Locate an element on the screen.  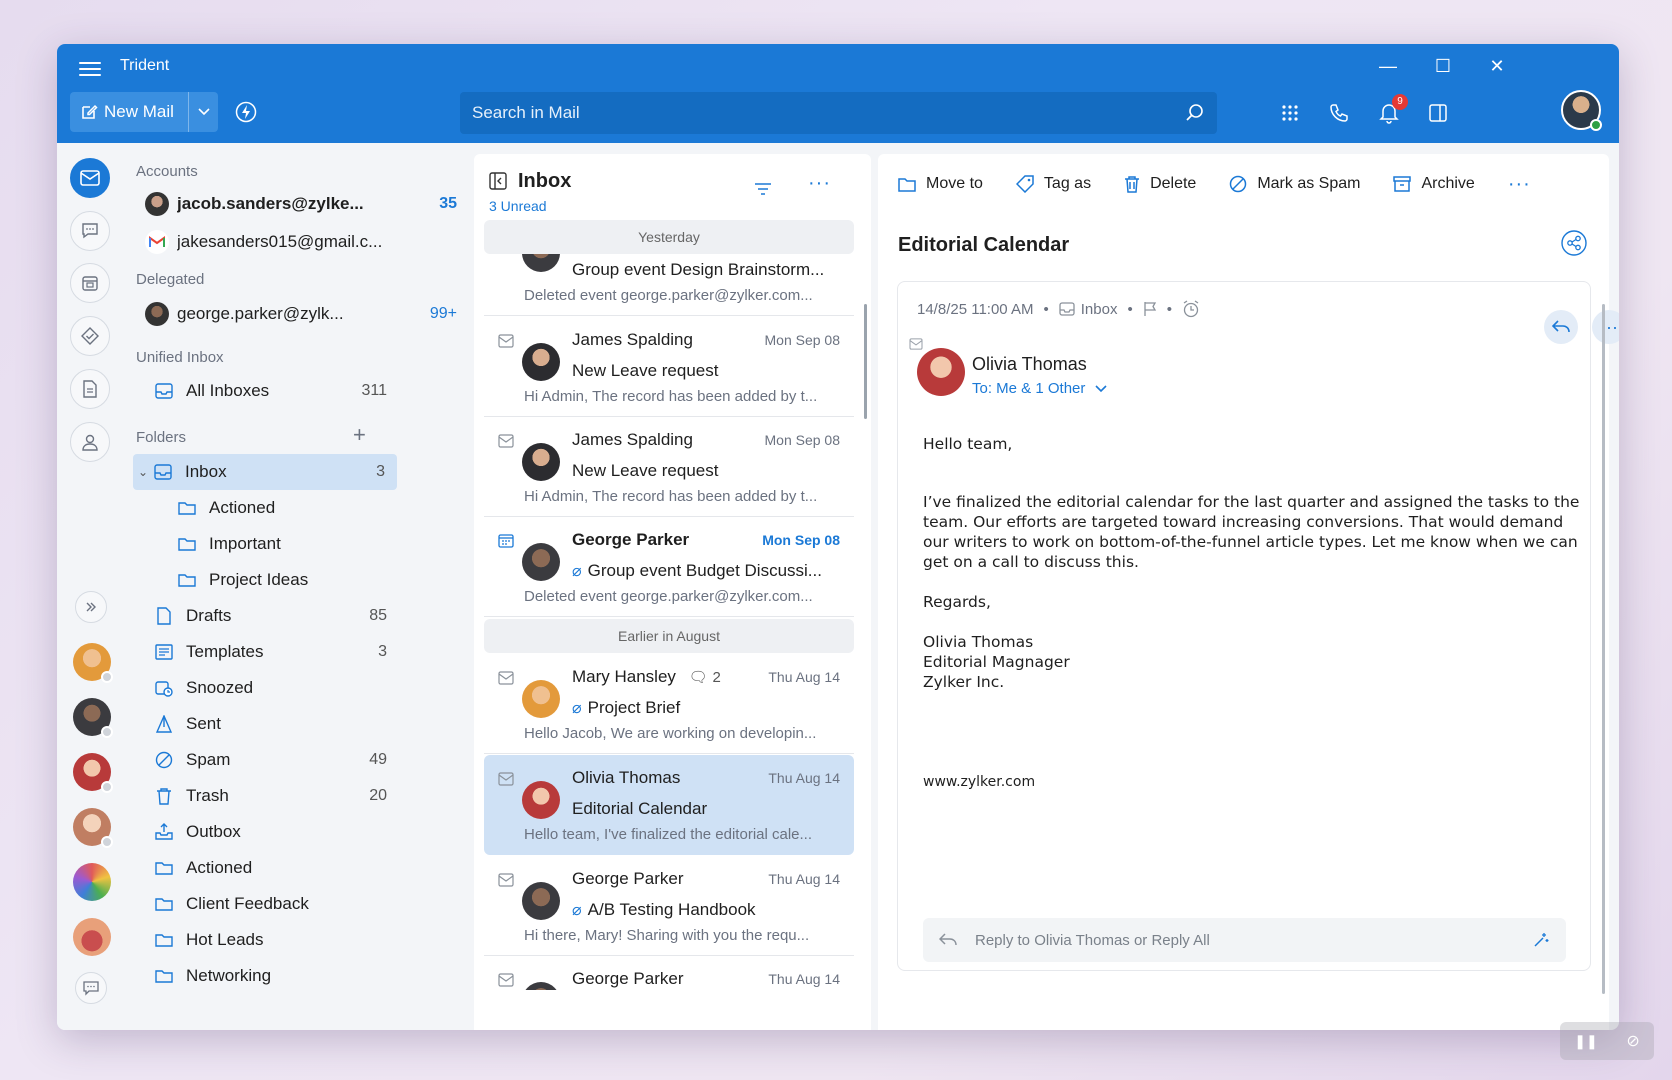
collapse-pane-icon is located at coordinates (498, 181).